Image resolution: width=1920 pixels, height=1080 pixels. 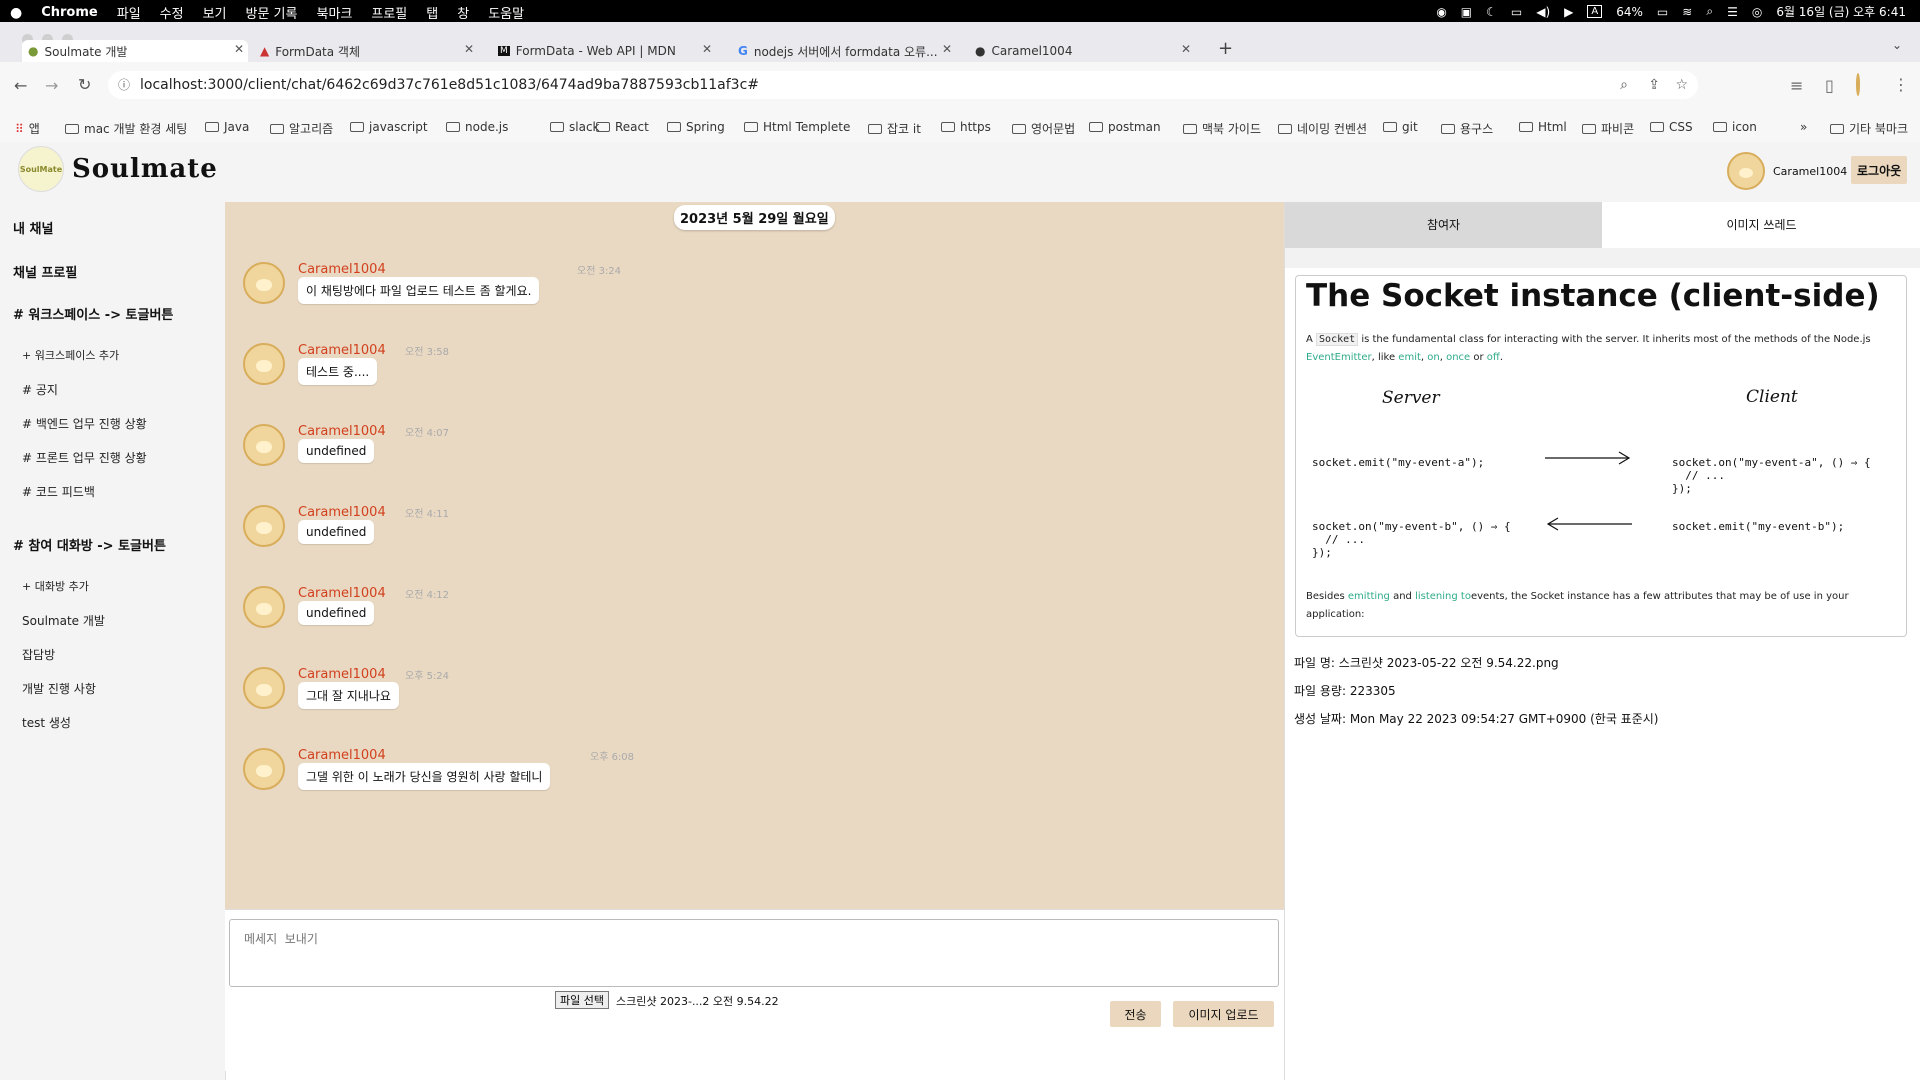 I want to click on bookmark-item: Html, so click(x=1543, y=127).